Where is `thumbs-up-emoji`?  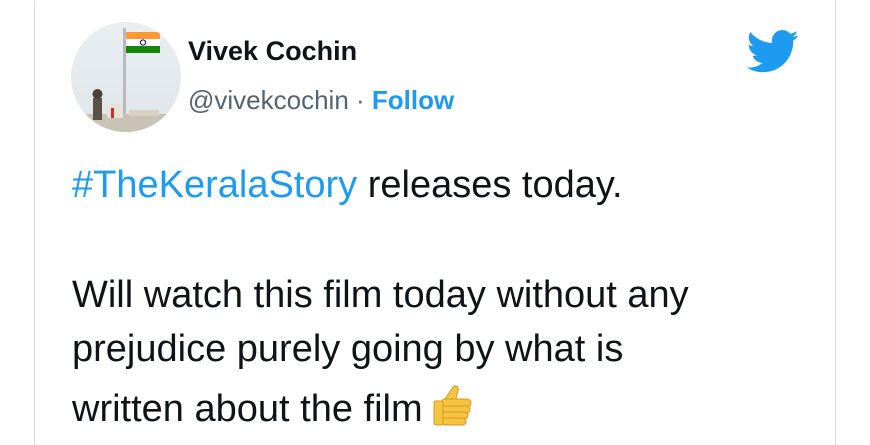
thumbs-up-emoji is located at coordinates (452, 405).